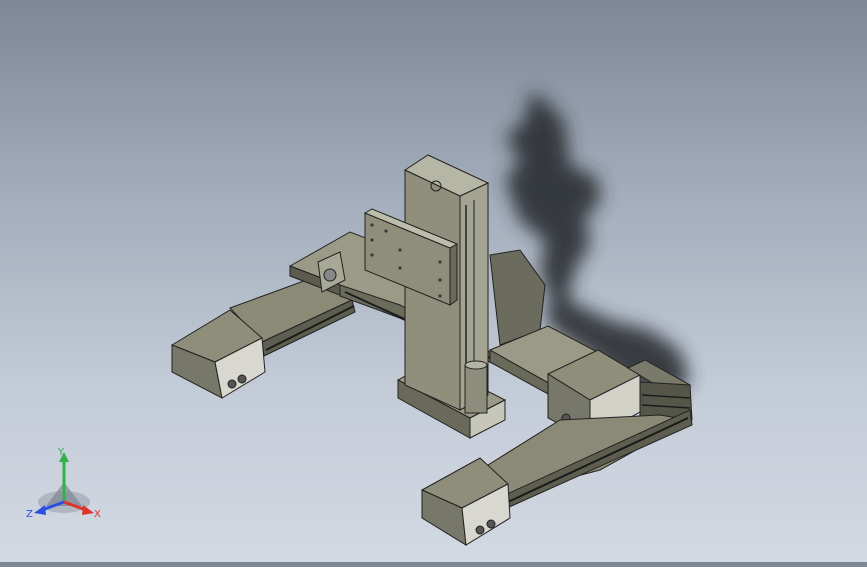 The height and width of the screenshot is (567, 867). What do you see at coordinates (40, 510) in the screenshot?
I see `z-axis-head` at bounding box center [40, 510].